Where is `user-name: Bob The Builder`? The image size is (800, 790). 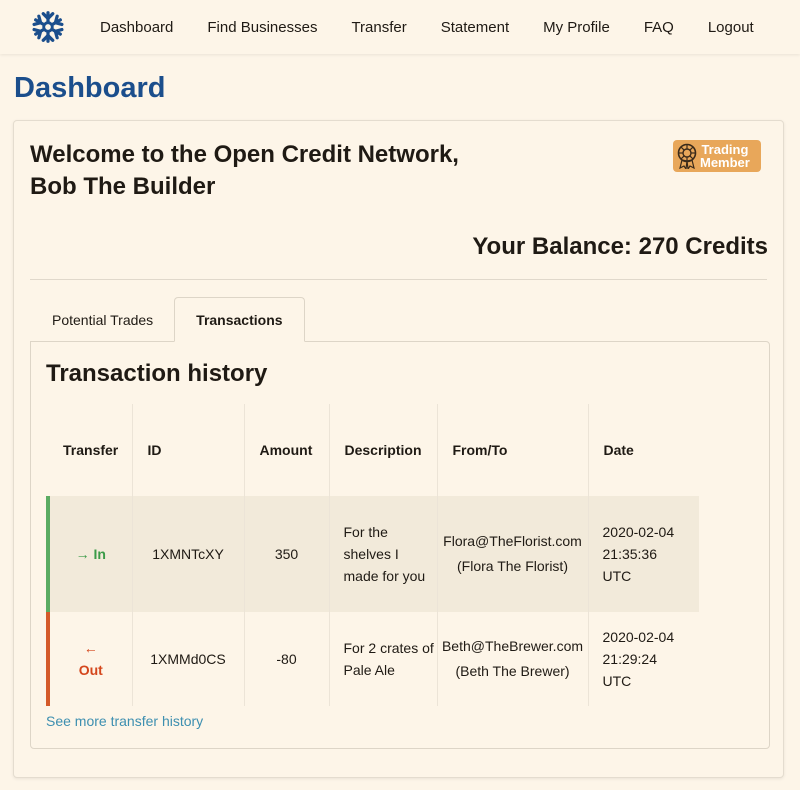
user-name: Bob The Builder is located at coordinates (123, 186).